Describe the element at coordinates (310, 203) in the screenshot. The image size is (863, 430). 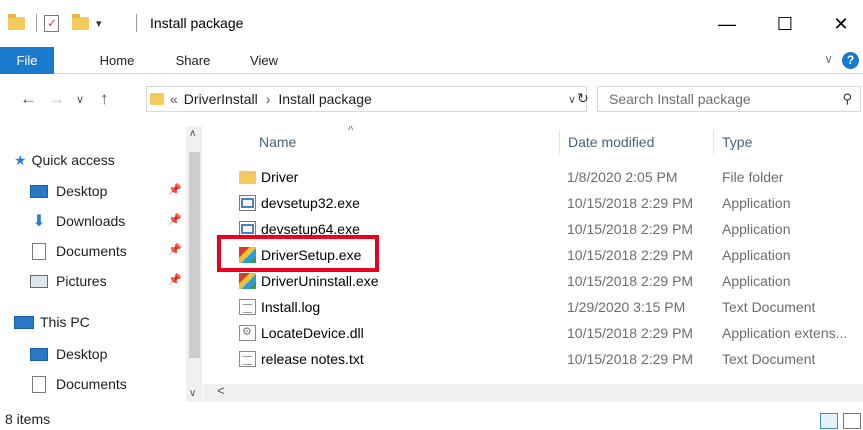
I see `file-name: devsetup32.exe` at that location.